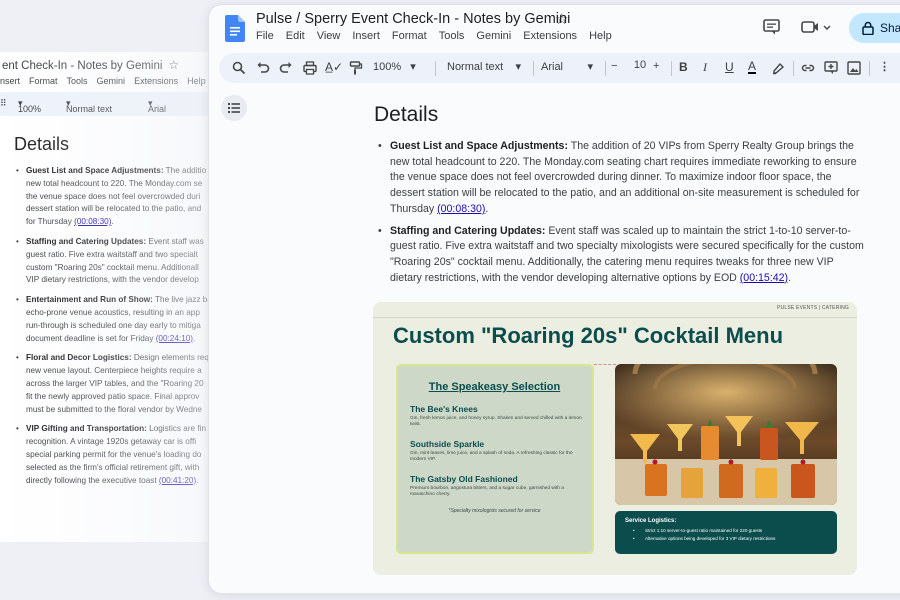 The width and height of the screenshot is (900, 600). What do you see at coordinates (334, 67) in the screenshot?
I see `spellcheck-icon: A̲✓` at bounding box center [334, 67].